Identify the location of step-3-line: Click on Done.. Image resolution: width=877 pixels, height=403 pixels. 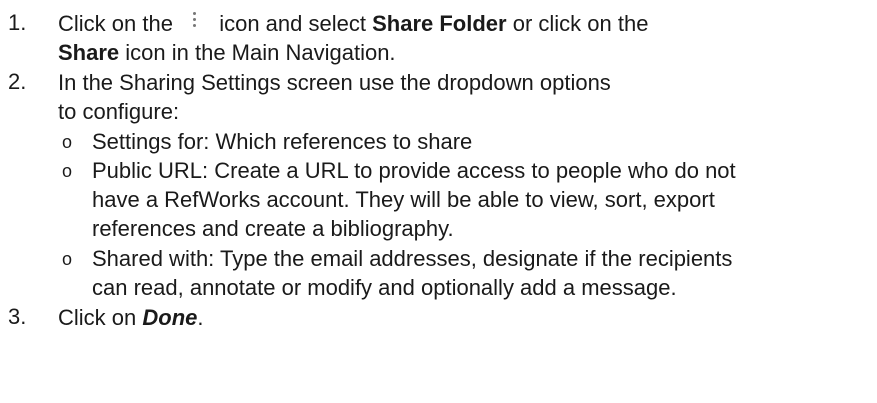
(131, 318).